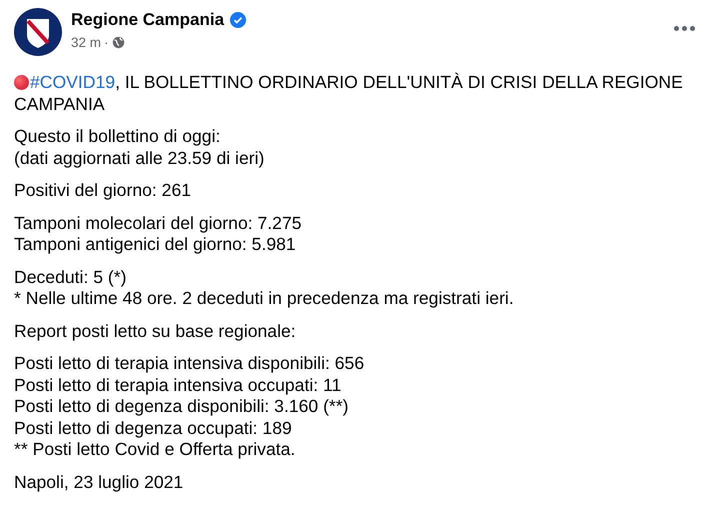  I want to click on post-text-line: Posti letto di degenza disponibili: 3.160 (**), so click(182, 407).